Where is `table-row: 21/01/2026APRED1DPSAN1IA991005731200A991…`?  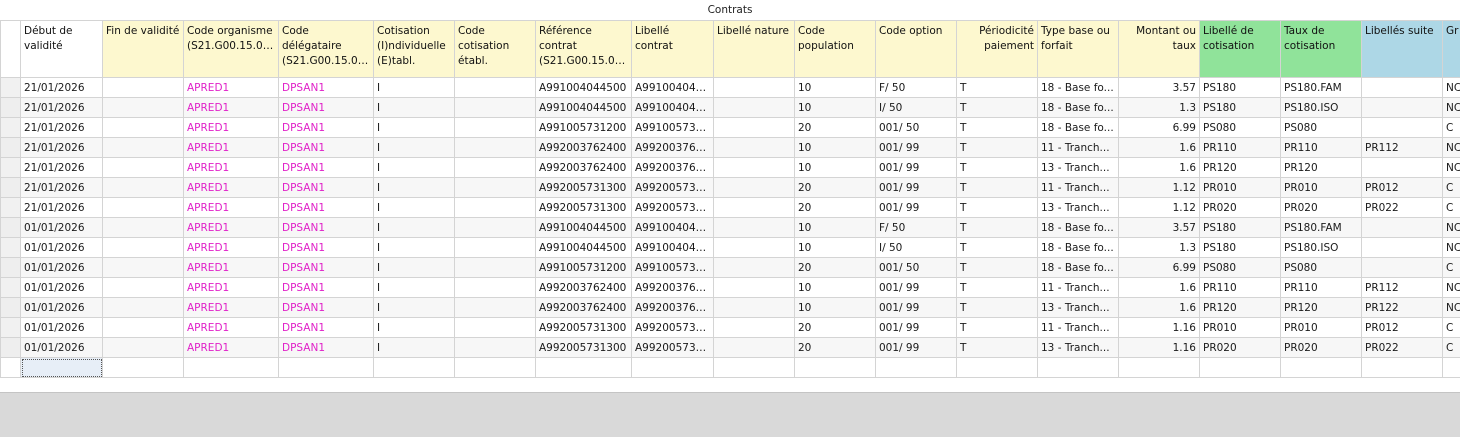
table-row: 21/01/2026APRED1DPSAN1IA991005731200A991… is located at coordinates (730, 128).